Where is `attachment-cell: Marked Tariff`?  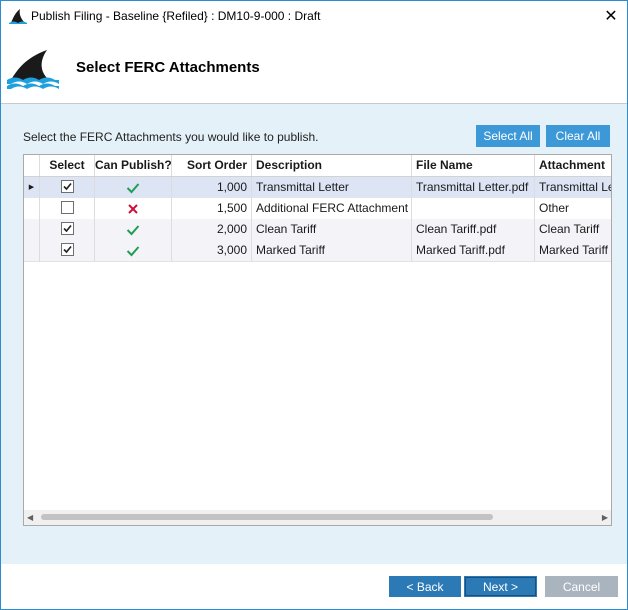 attachment-cell: Marked Tariff is located at coordinates (573, 250).